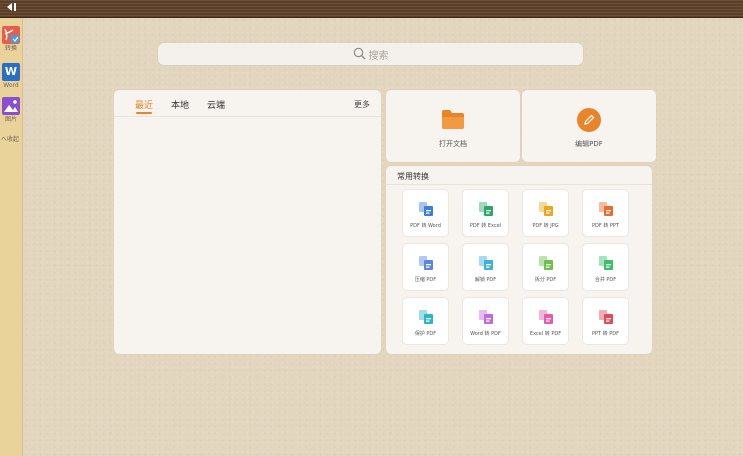  Describe the element at coordinates (485, 280) in the screenshot. I see `conversion-tool-label: 解锁 PDF` at that location.